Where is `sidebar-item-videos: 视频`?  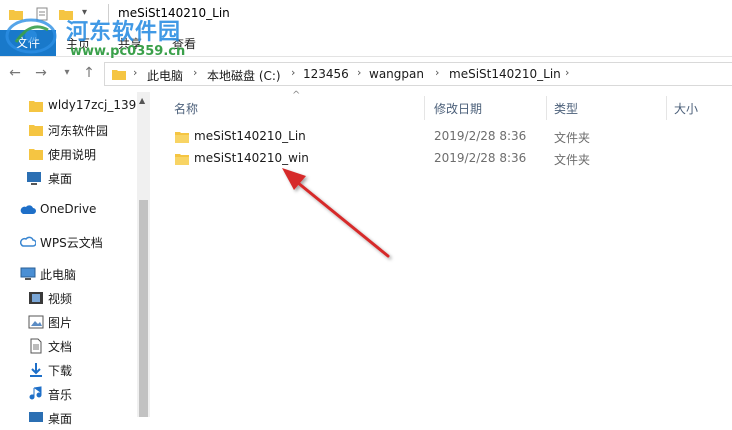
sidebar-item-videos: 视频 is located at coordinates (68, 298).